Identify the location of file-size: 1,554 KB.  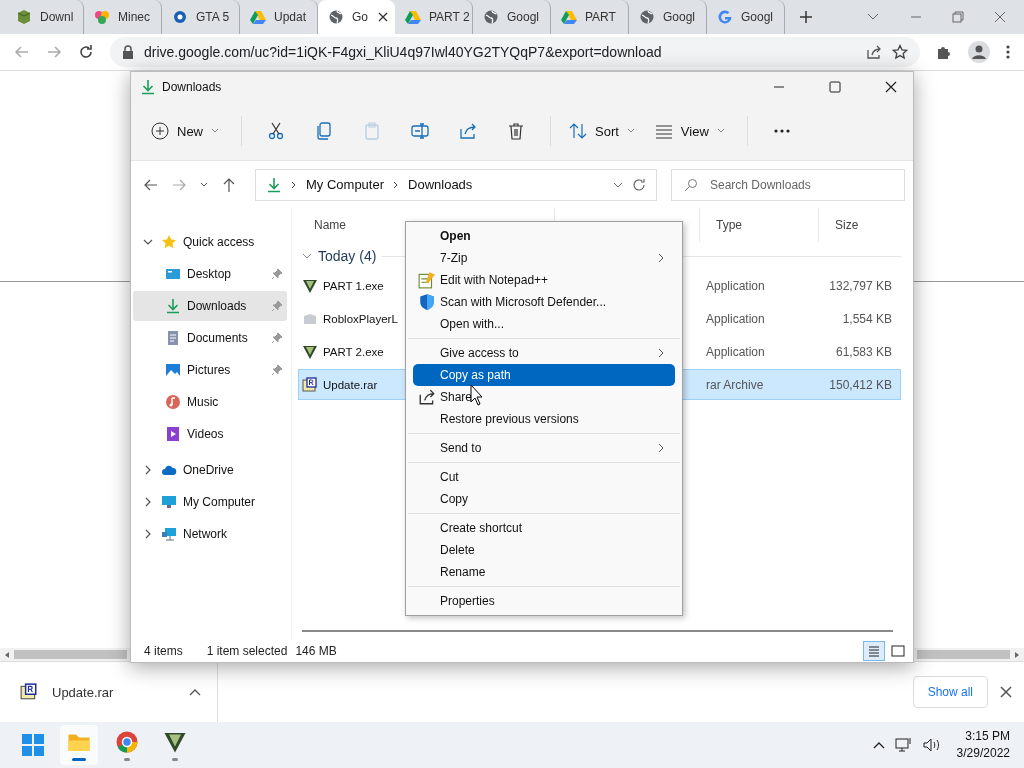
(867, 318).